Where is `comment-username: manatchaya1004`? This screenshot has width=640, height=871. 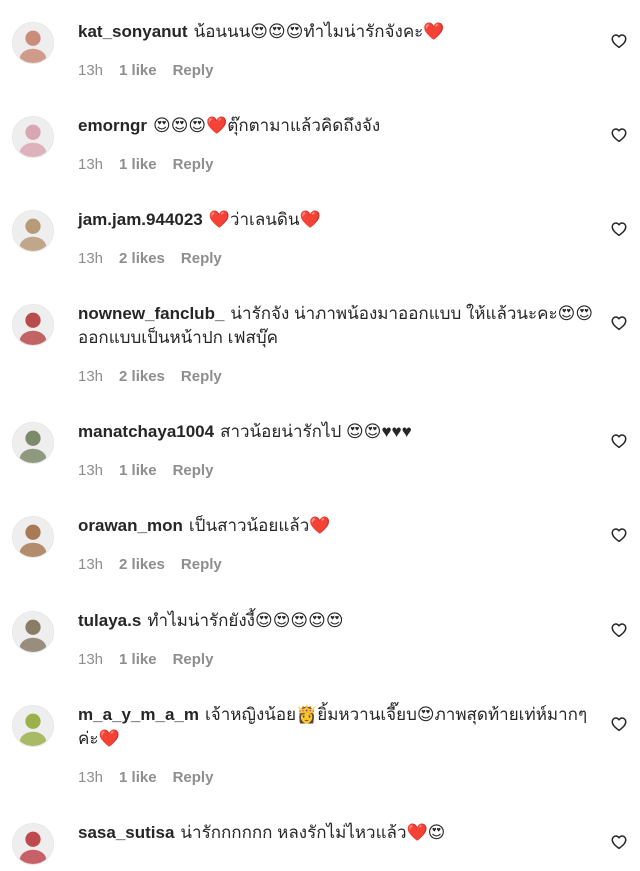
comment-username: manatchaya1004 is located at coordinates (146, 431).